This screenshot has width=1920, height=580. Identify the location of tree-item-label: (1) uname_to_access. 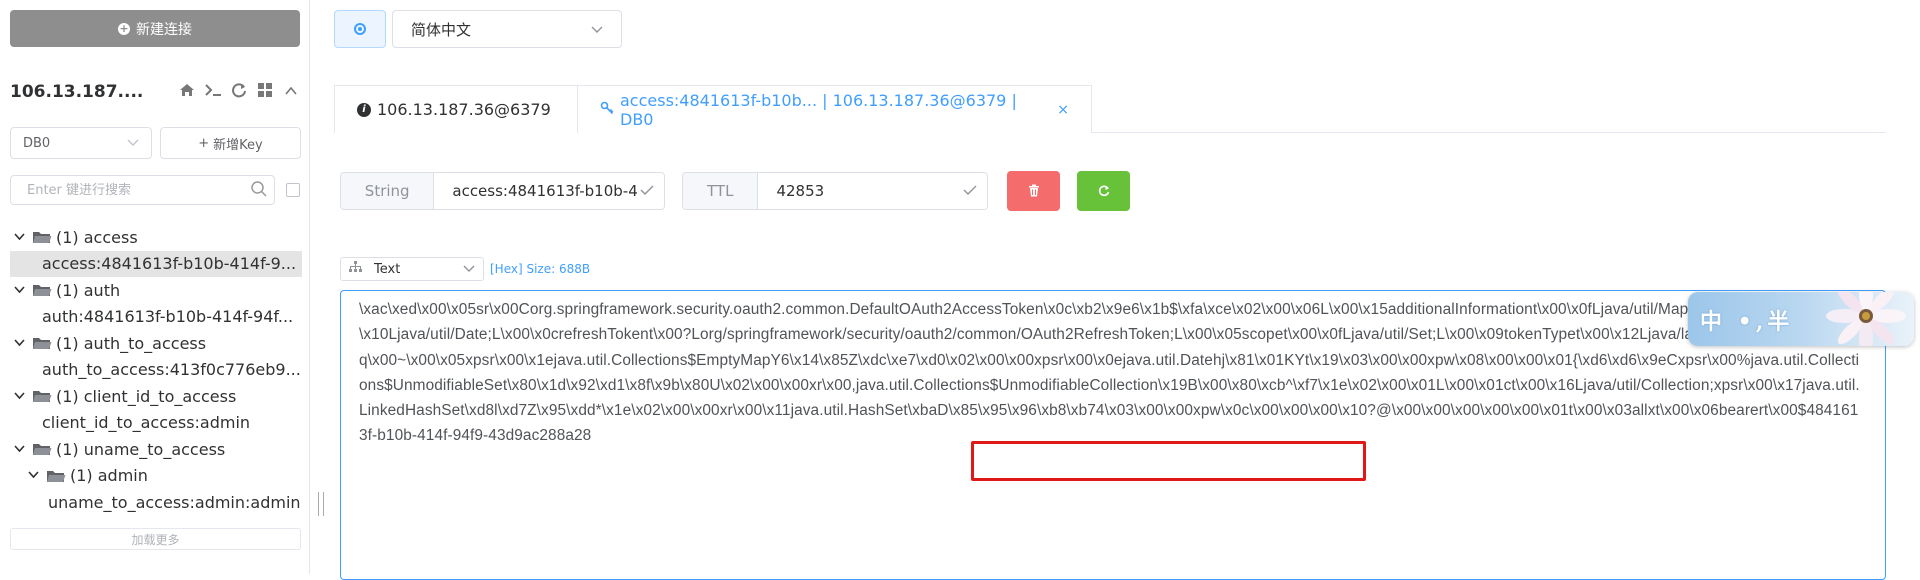
(141, 449).